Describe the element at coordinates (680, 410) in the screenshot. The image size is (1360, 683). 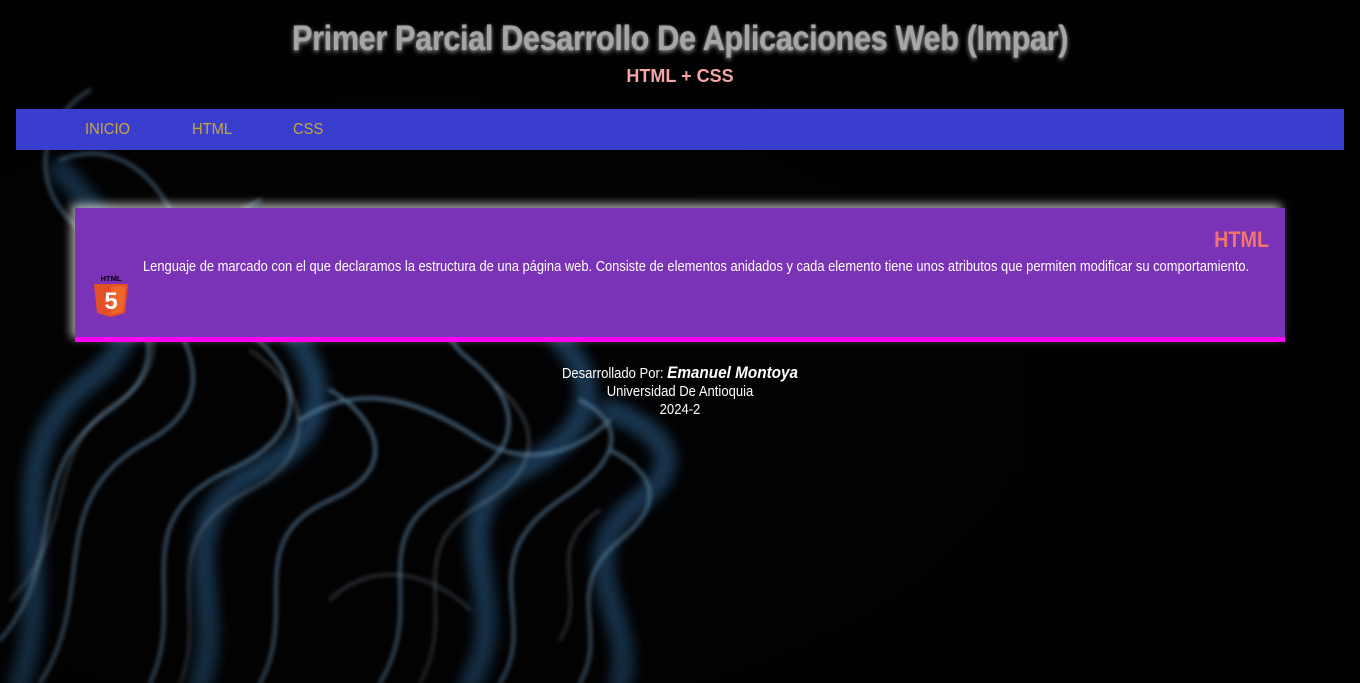
I see `footer-period: 2024-2` at that location.